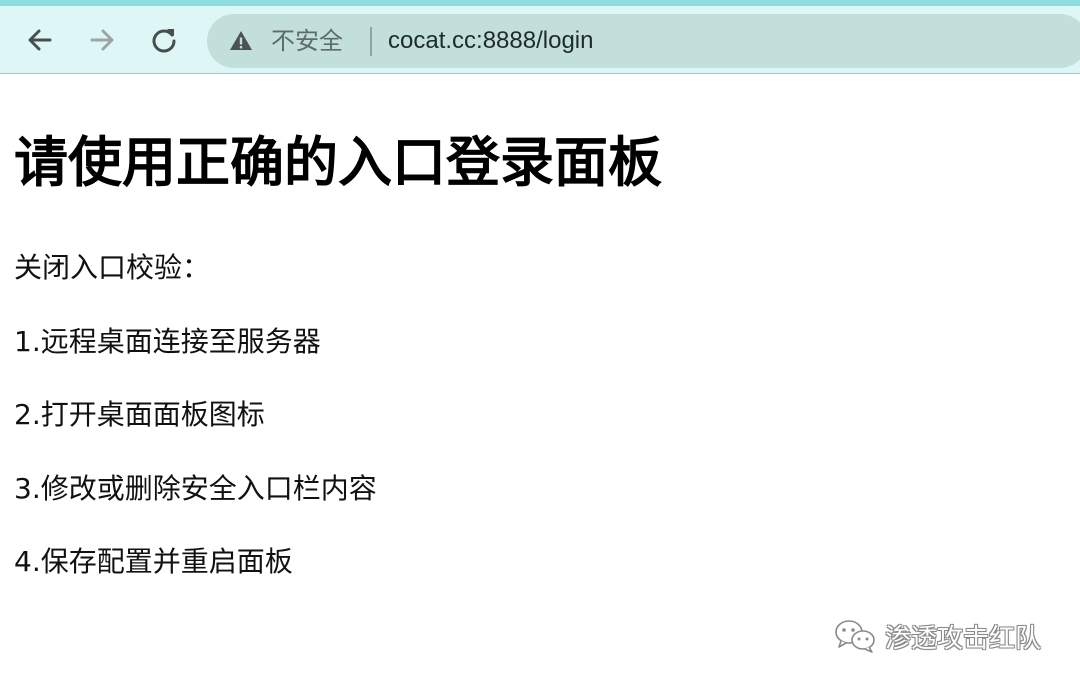 This screenshot has width=1080, height=683. What do you see at coordinates (490, 41) in the screenshot?
I see `url-text: cocat.cc:8888/login` at bounding box center [490, 41].